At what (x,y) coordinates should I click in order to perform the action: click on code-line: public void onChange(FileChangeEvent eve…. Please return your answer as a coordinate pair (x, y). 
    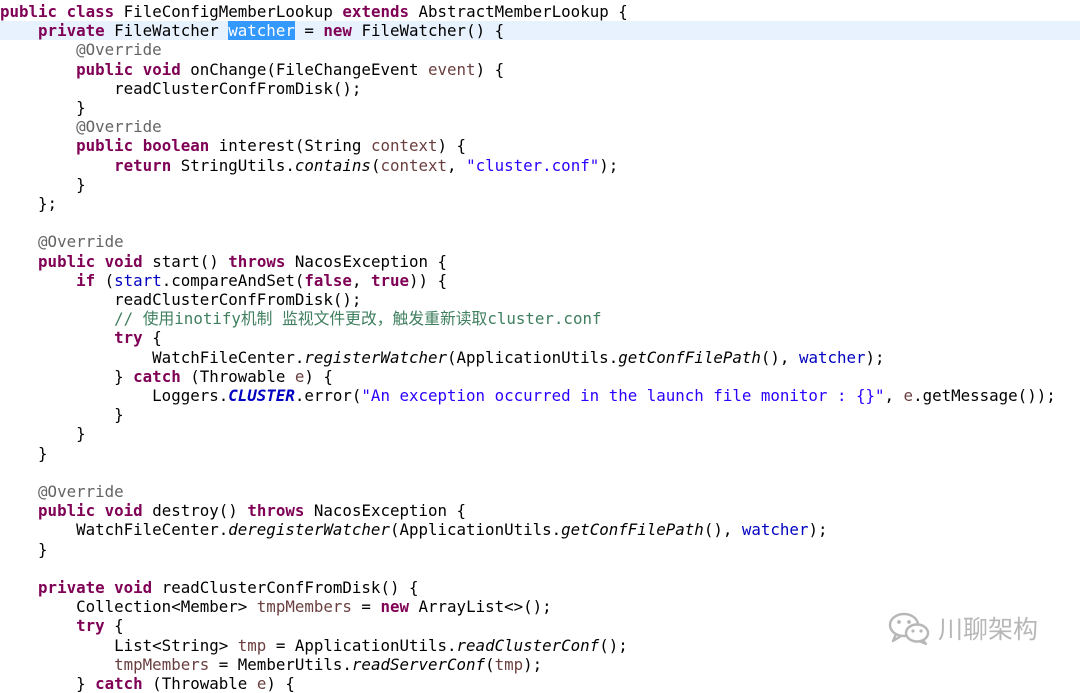
    Looking at the image, I should click on (540, 69).